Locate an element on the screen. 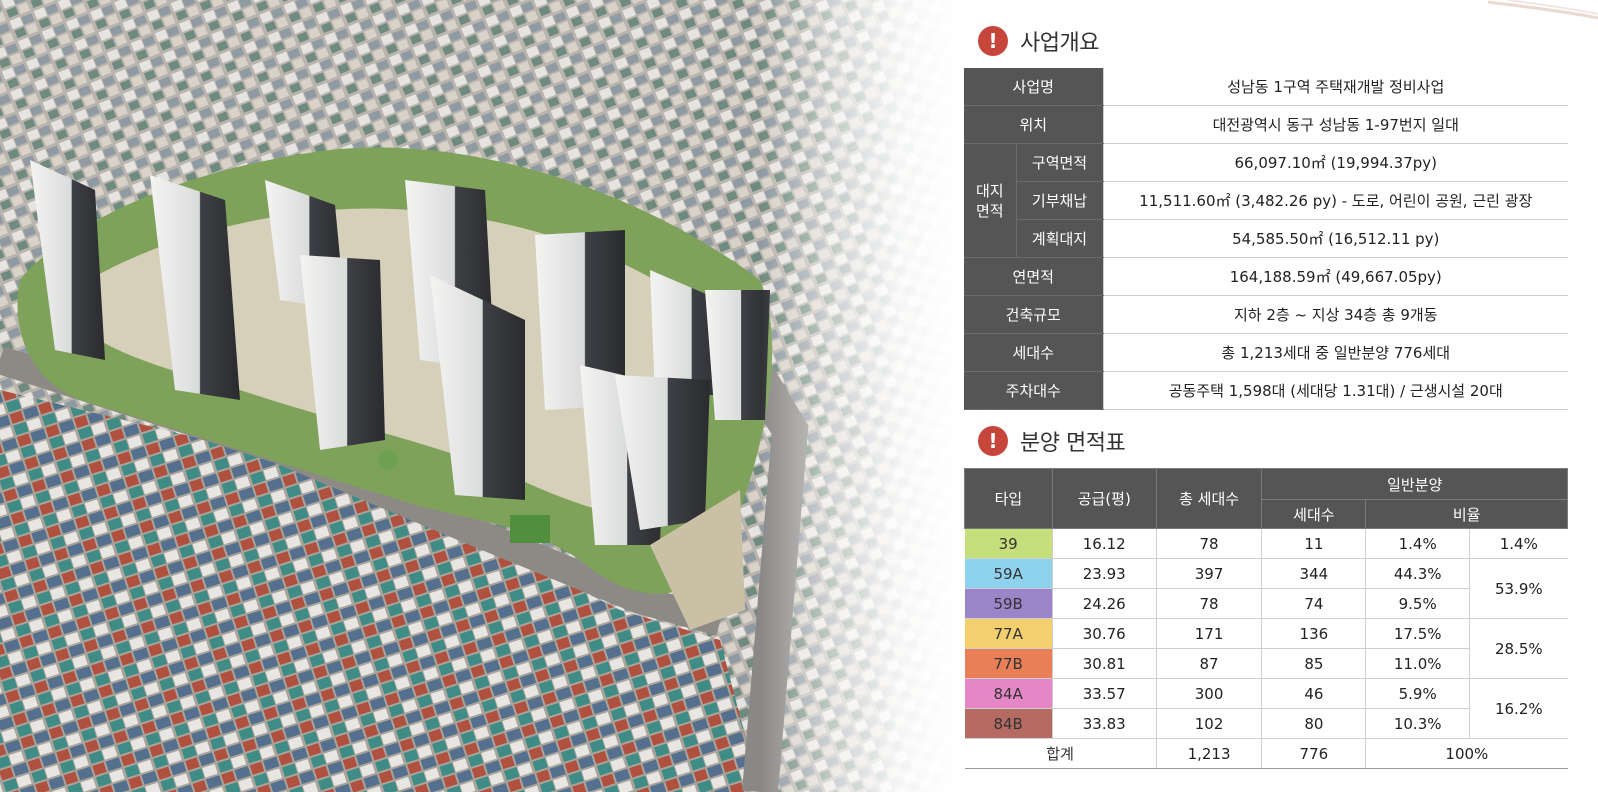 The height and width of the screenshot is (792, 1598). header-supply: 공급(평) is located at coordinates (1104, 498).